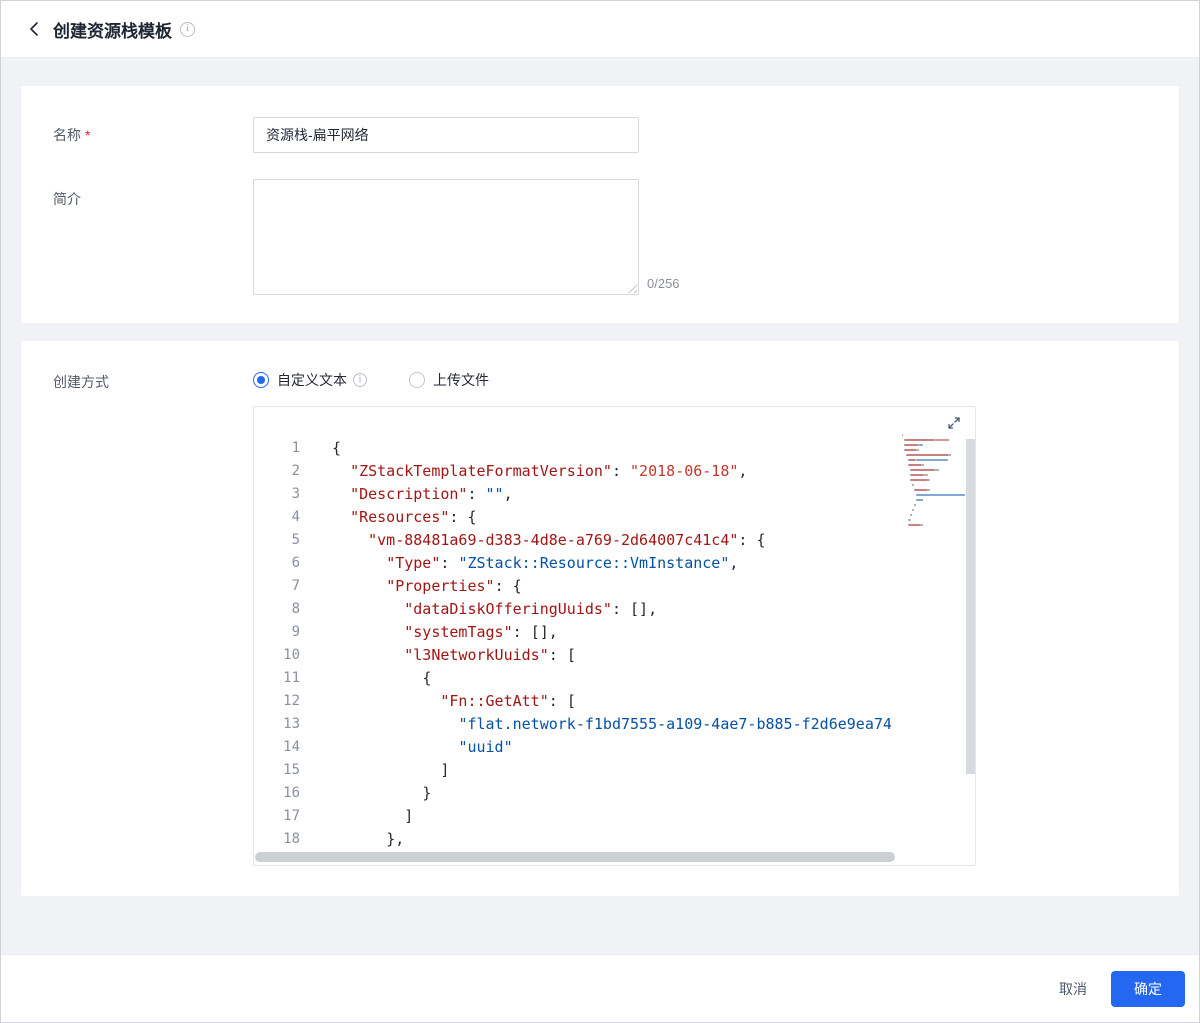  I want to click on radio-selected-icon, so click(261, 380).